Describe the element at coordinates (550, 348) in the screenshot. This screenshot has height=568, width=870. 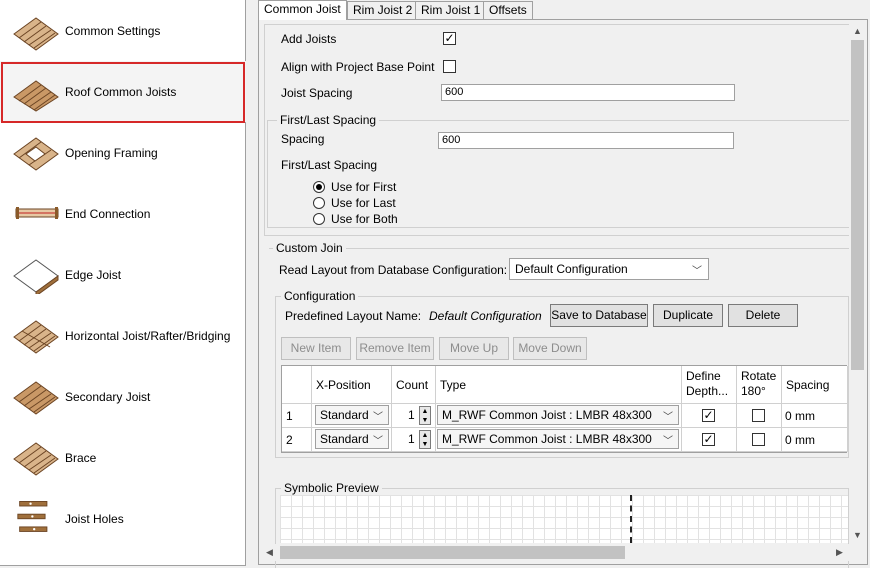
I see `move-down-button: Move Down` at that location.